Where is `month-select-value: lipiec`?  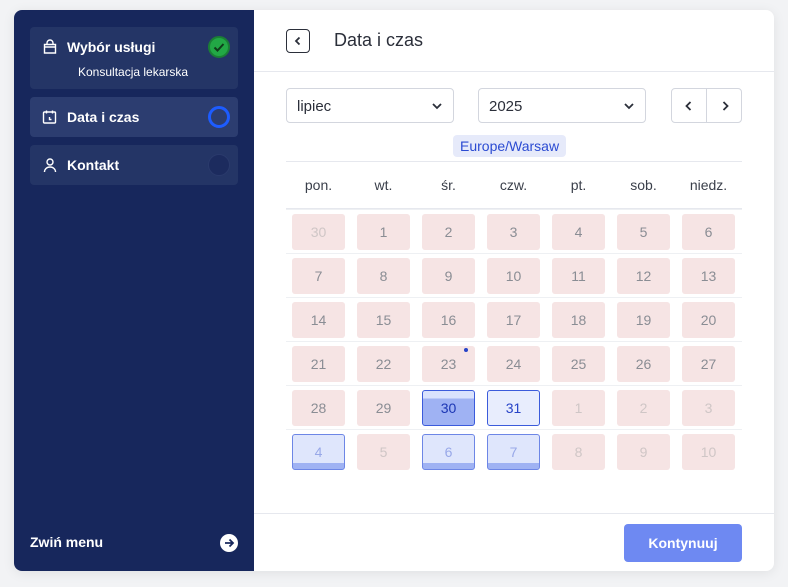 month-select-value: lipiec is located at coordinates (314, 106).